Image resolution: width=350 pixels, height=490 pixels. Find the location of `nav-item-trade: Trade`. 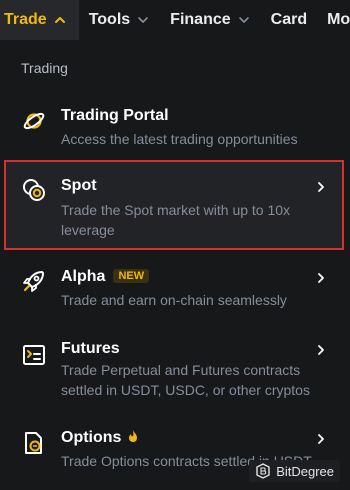

nav-item-trade: Trade is located at coordinates (39, 20).